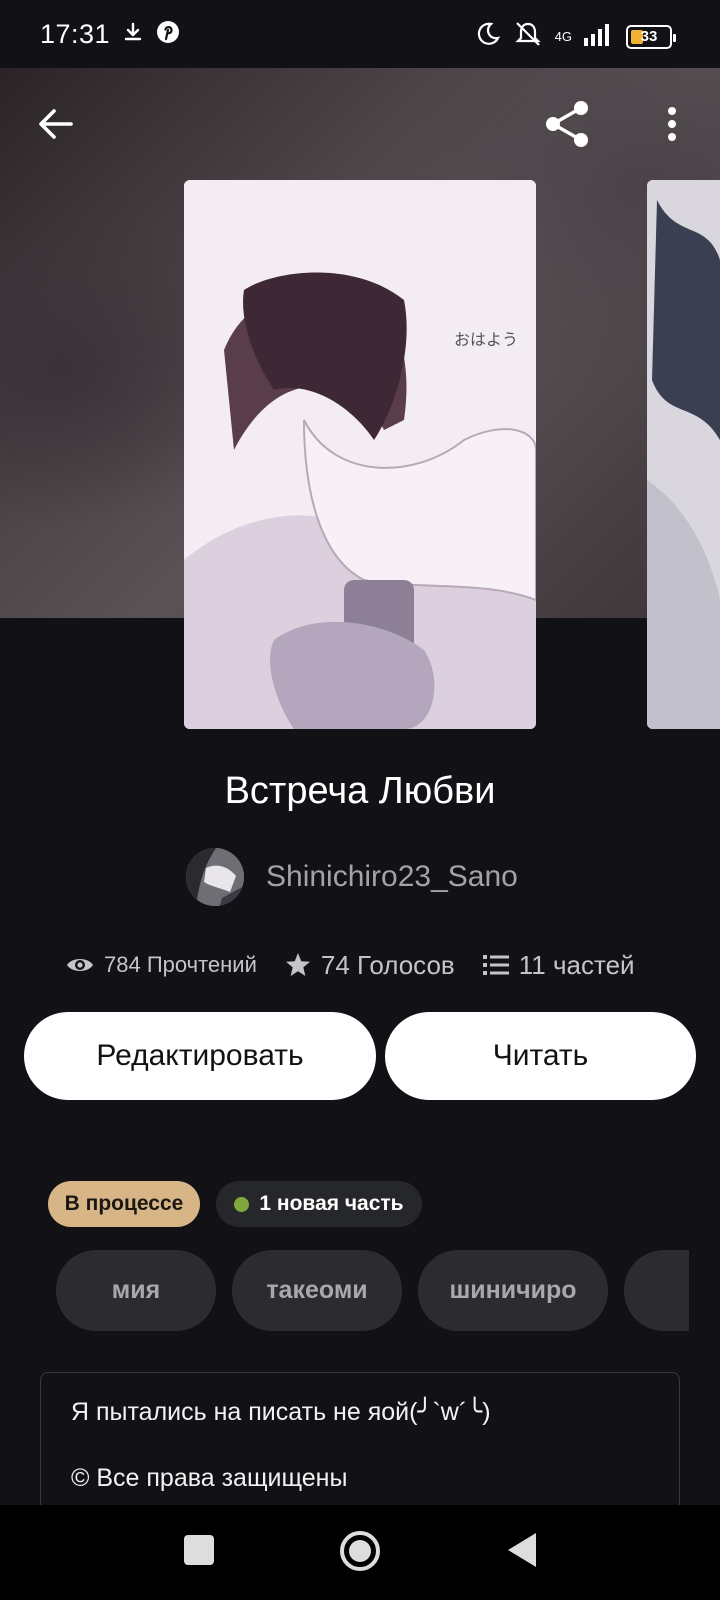 This screenshot has height=1600, width=720. I want to click on download-icon, so click(133, 34).